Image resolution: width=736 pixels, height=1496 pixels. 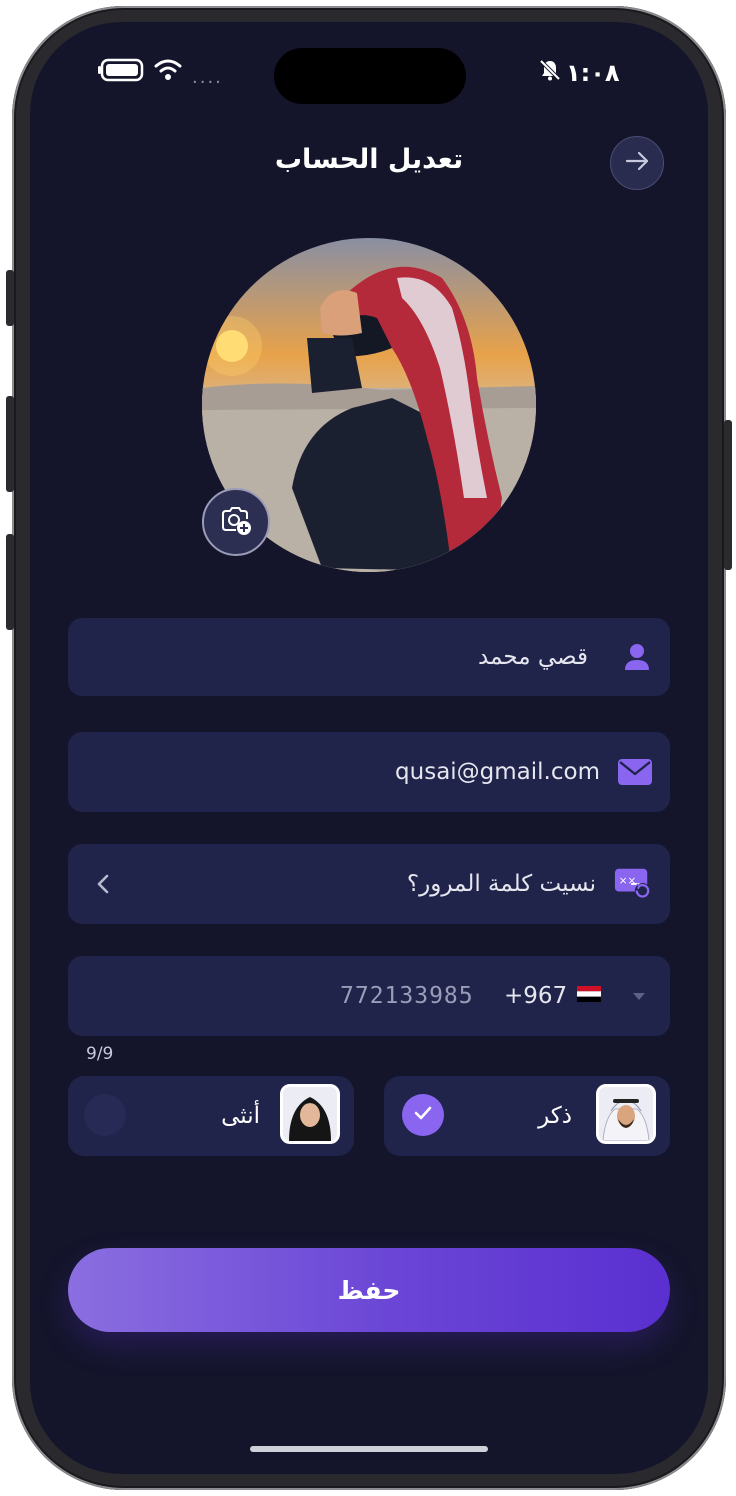 What do you see at coordinates (407, 996) in the screenshot?
I see `phone-number: 772133985` at bounding box center [407, 996].